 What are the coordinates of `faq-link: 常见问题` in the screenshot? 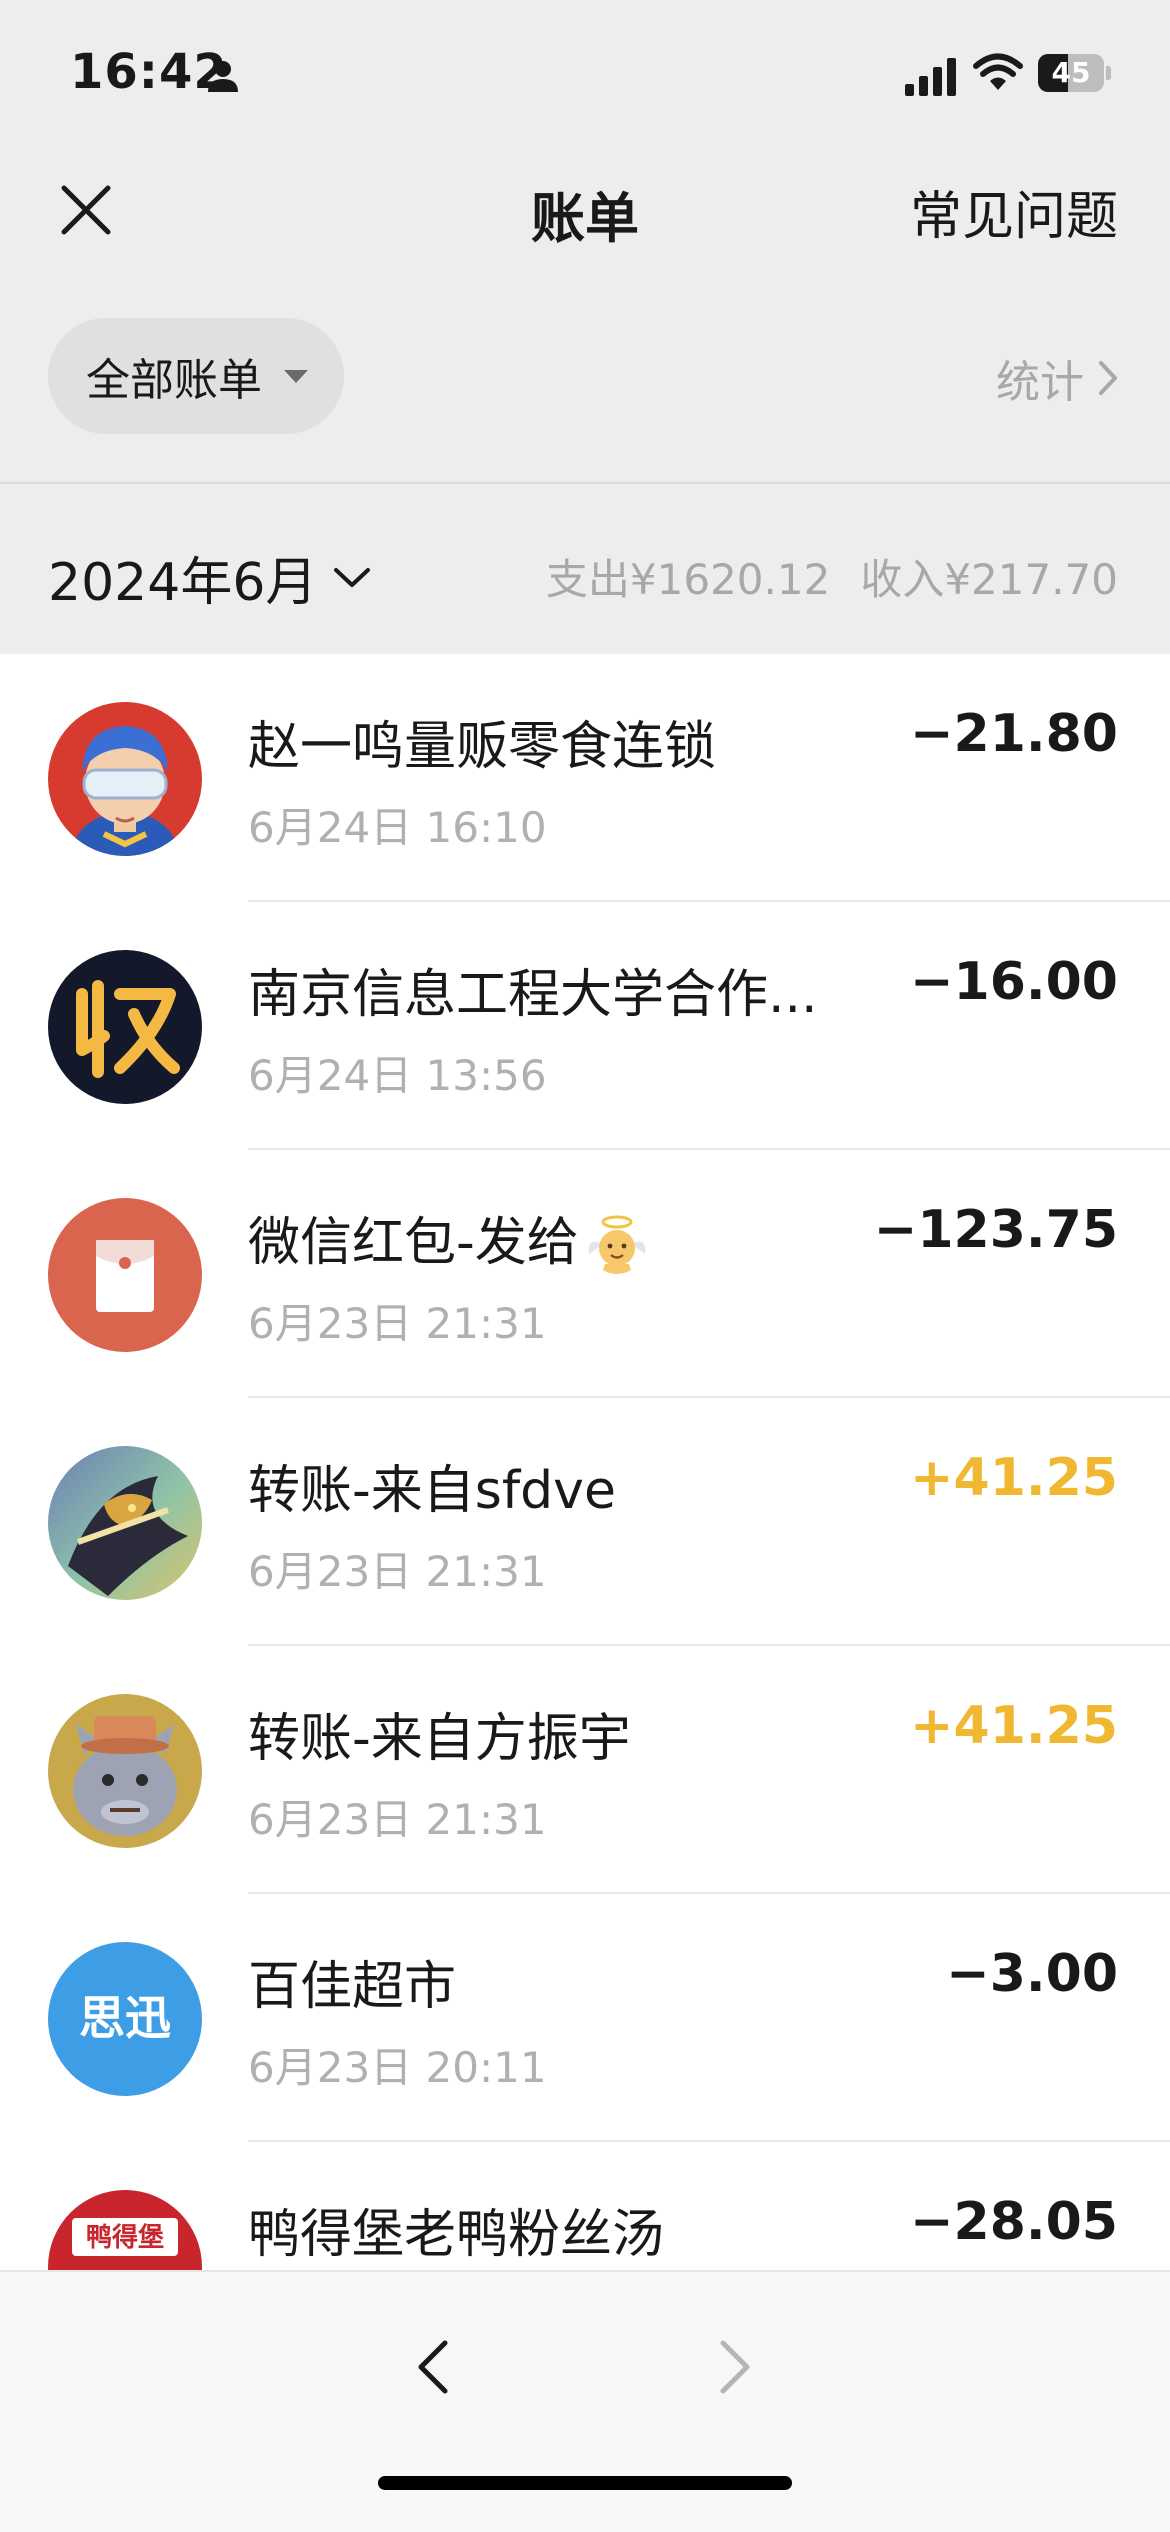 It's located at (1014, 211).